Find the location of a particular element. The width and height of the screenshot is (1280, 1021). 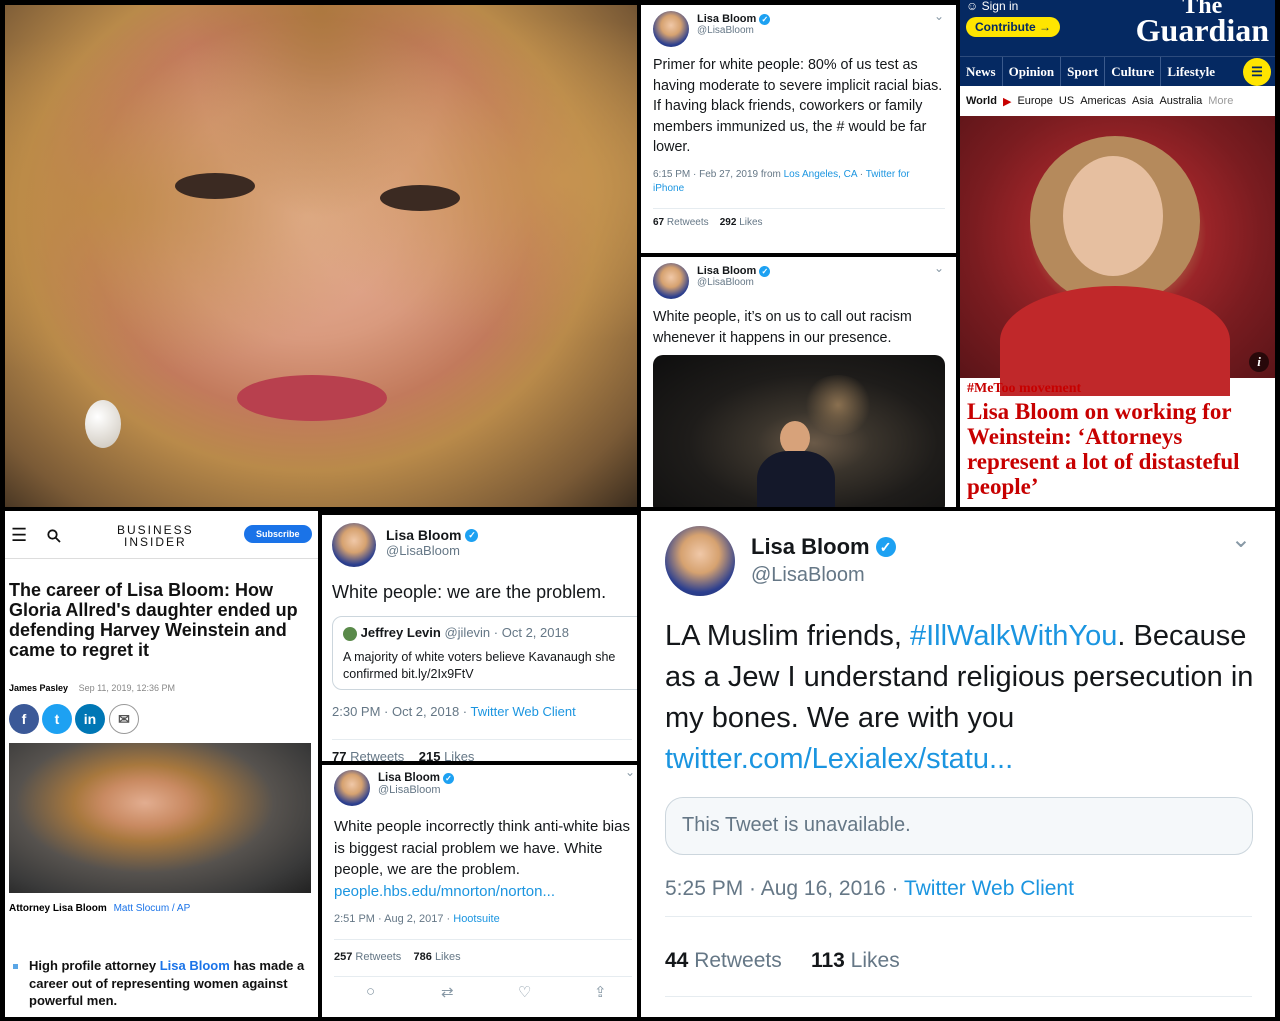

author-name: James Pasley is located at coordinates (38, 688).